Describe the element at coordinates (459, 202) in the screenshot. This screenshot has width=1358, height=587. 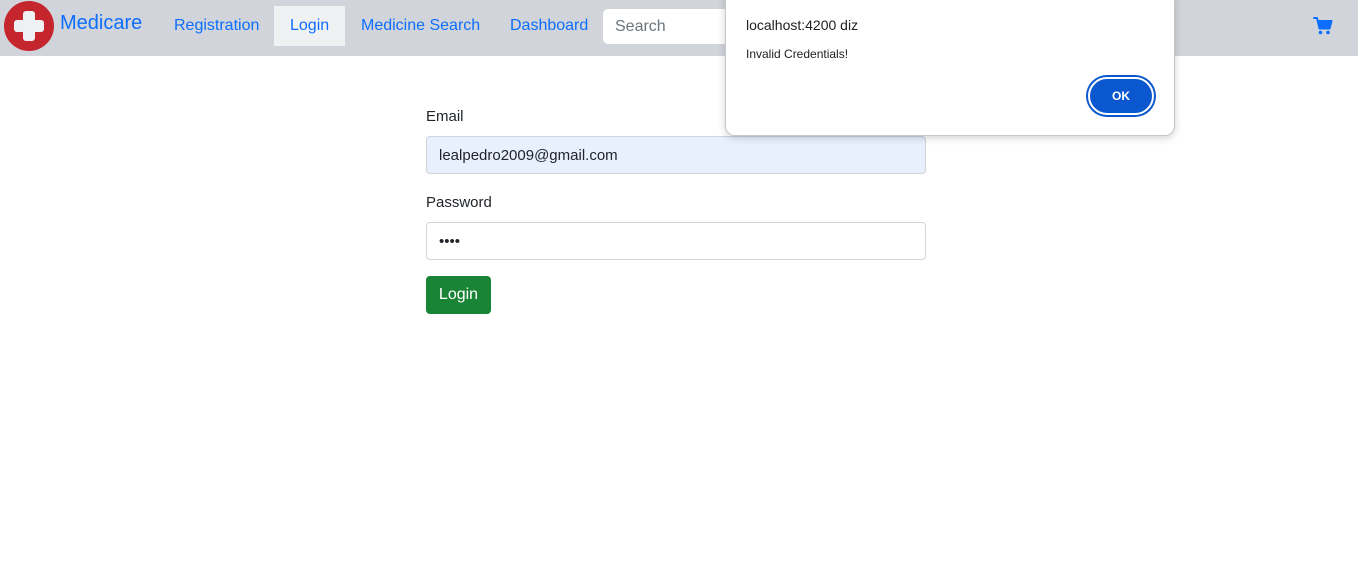
I see `password-label: Password` at that location.